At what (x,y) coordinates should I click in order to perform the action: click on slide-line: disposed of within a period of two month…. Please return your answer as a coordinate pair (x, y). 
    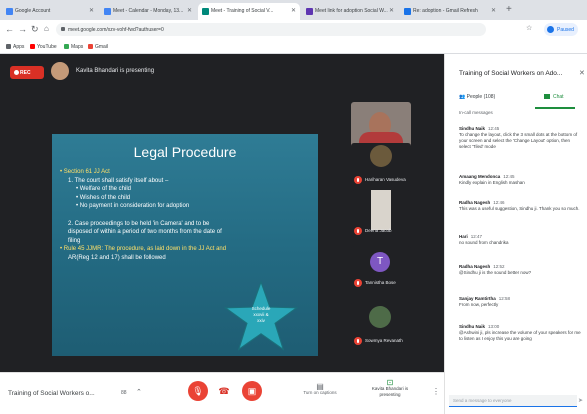
    Looking at the image, I should click on (145, 232).